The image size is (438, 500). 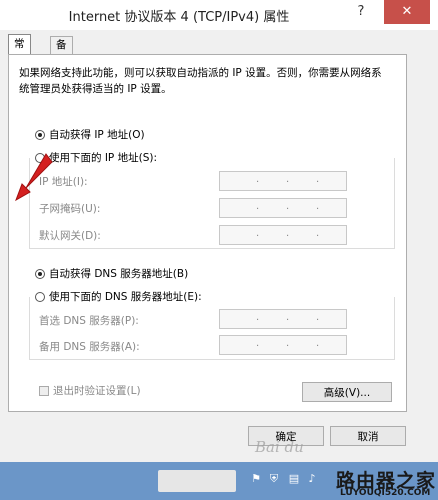 I want to click on close-button: ✕, so click(x=407, y=12).